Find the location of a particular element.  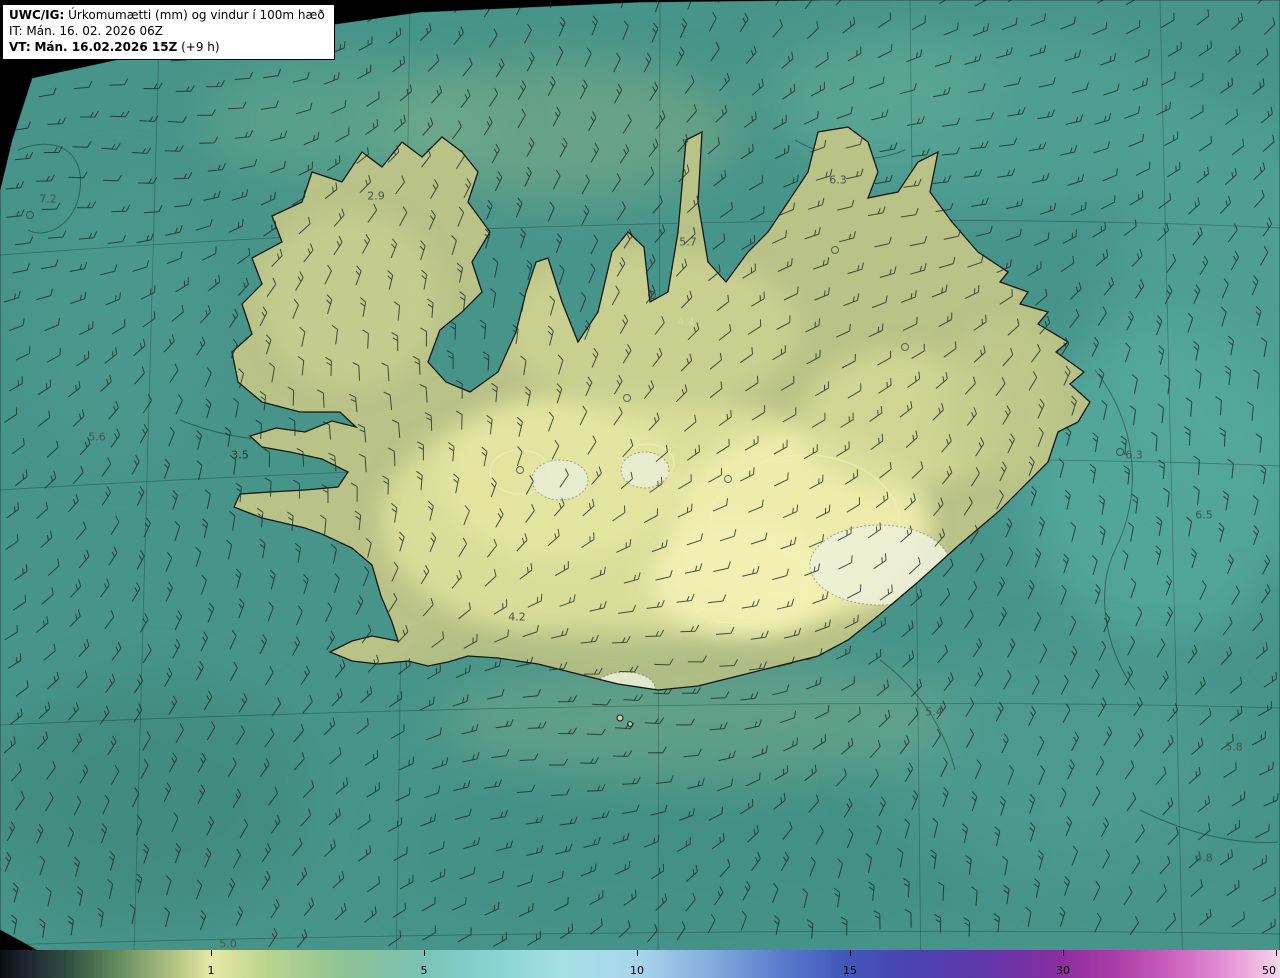

valid-time-line: VT: Mán. 16.02.2026 15Z (+9 h) is located at coordinates (167, 48).